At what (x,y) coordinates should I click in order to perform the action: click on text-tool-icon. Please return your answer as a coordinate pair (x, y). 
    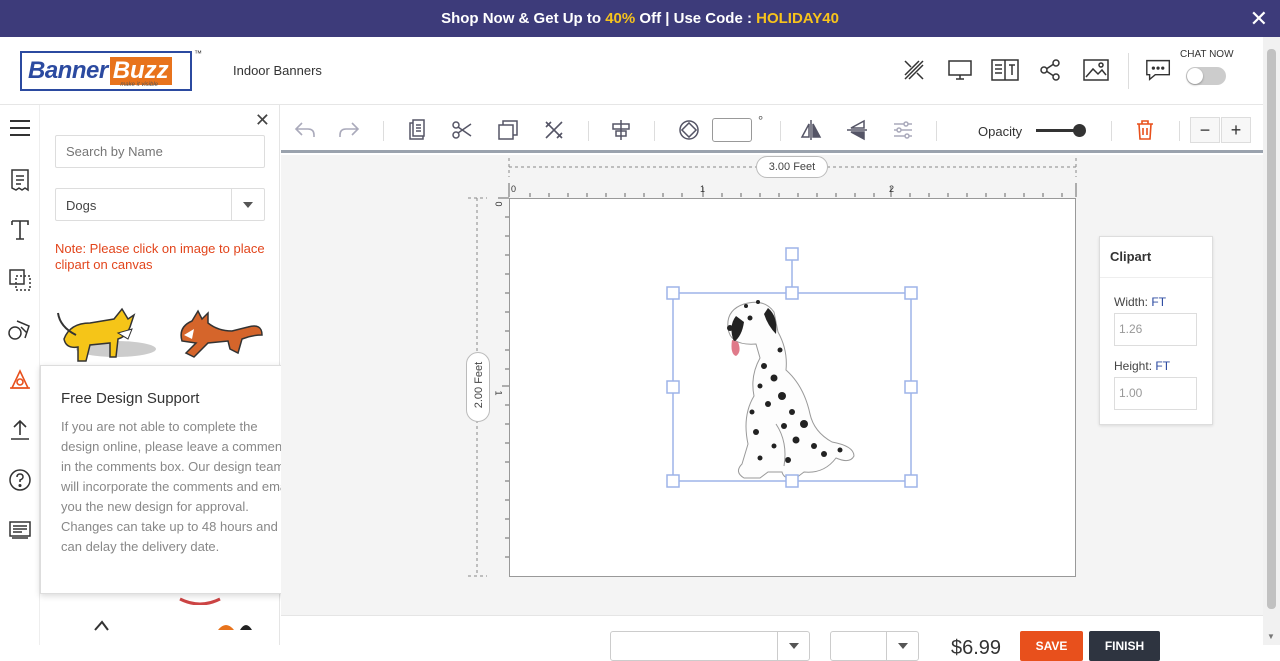
    Looking at the image, I should click on (20, 230).